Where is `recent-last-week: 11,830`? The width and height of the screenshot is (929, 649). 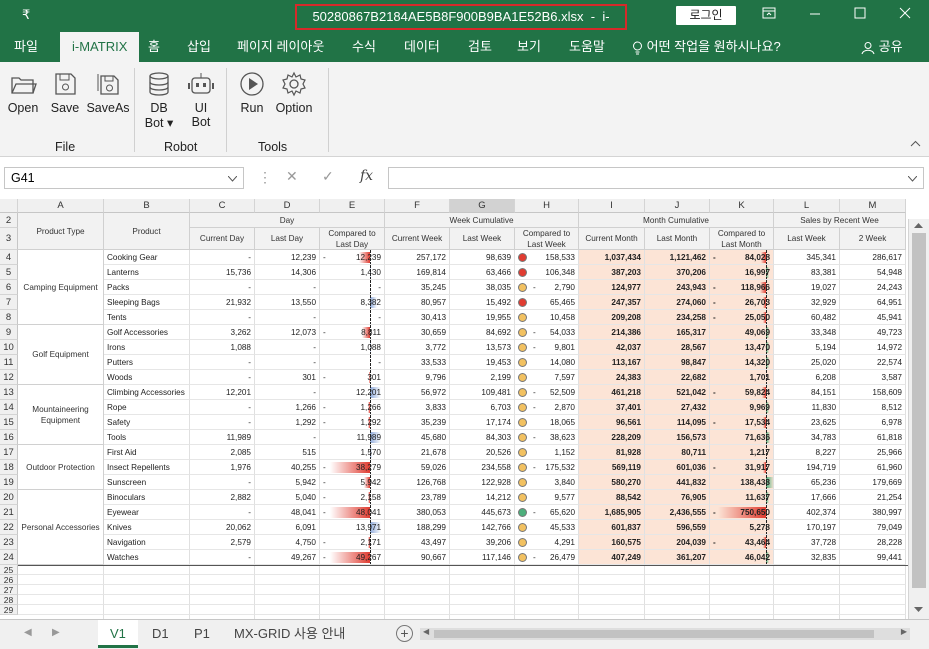 recent-last-week: 11,830 is located at coordinates (807, 407).